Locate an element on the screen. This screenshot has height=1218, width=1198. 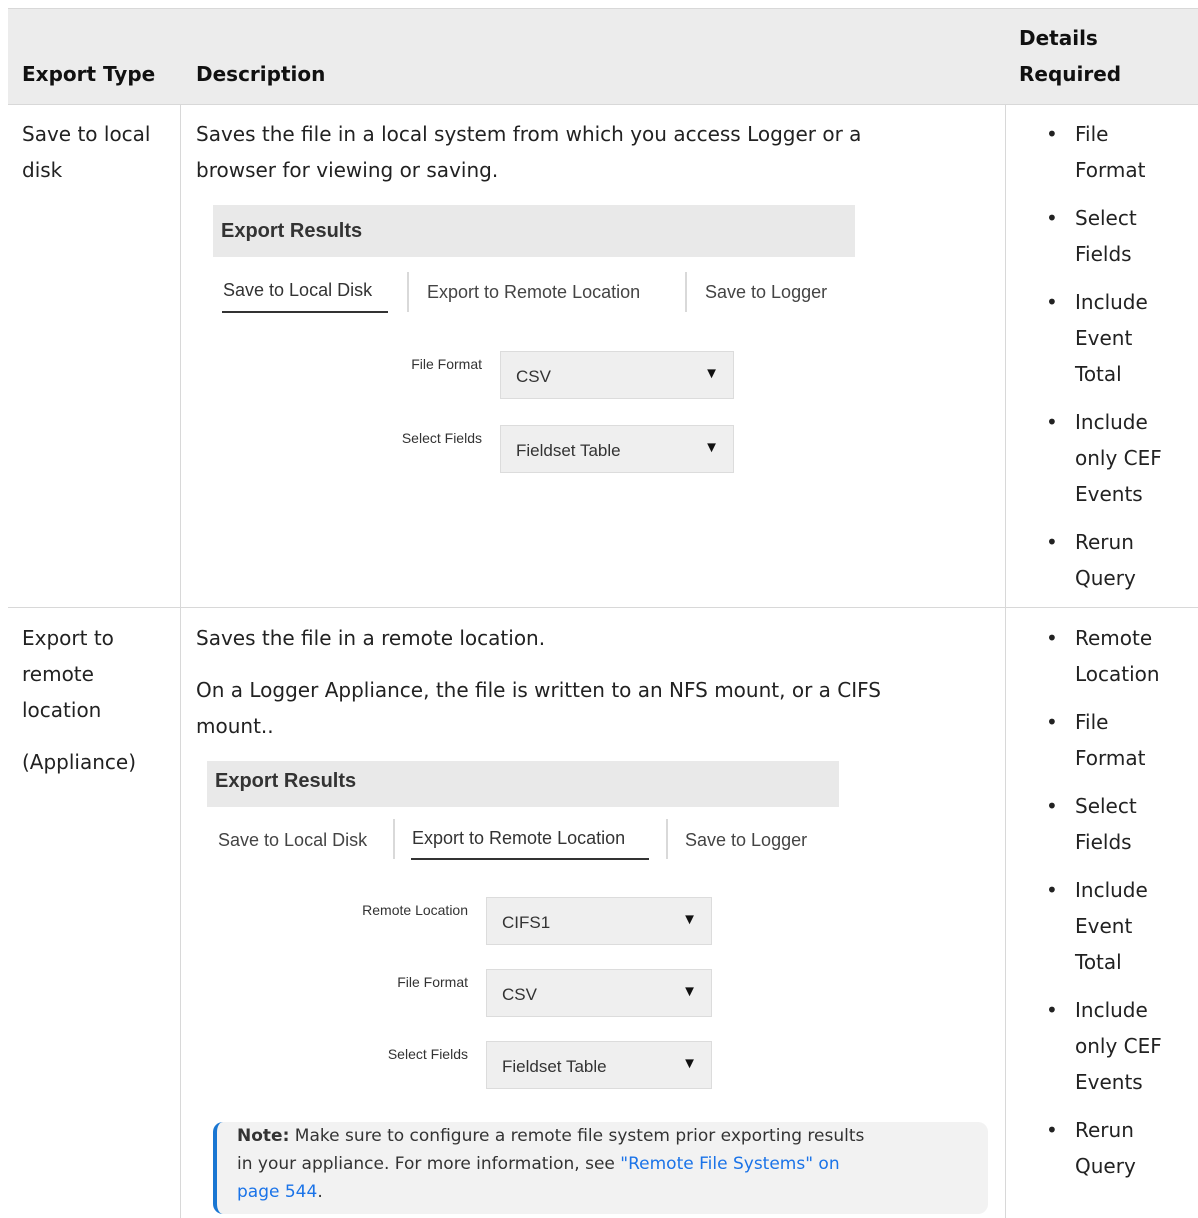
row1-tab-save-logger: Save to Logger is located at coordinates (766, 292).